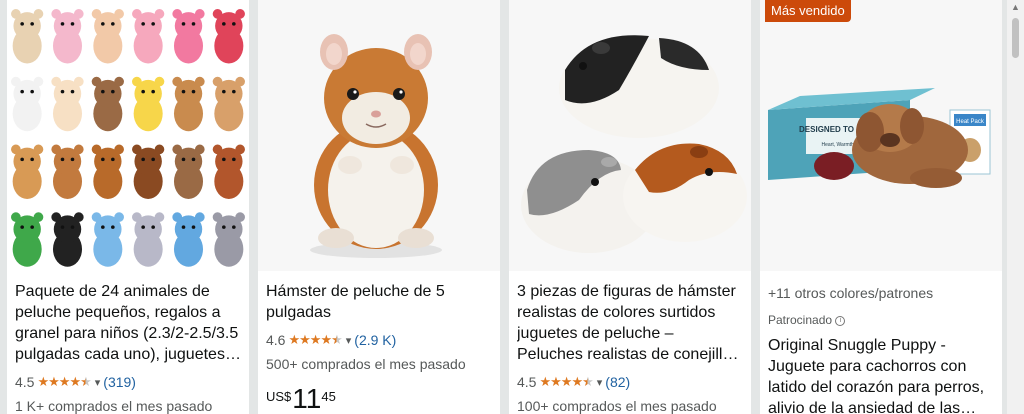  Describe the element at coordinates (1015, 8) in the screenshot. I see `scroll-up-arrow-icon: ▲` at that location.